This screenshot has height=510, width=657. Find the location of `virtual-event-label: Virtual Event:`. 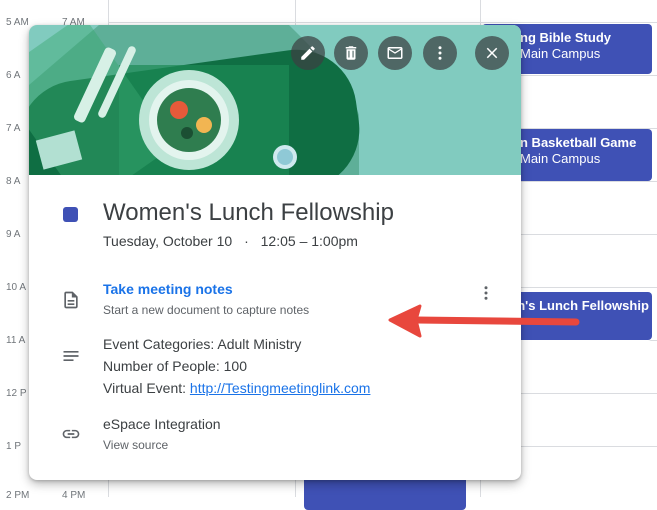

virtual-event-label: Virtual Event: is located at coordinates (146, 388).